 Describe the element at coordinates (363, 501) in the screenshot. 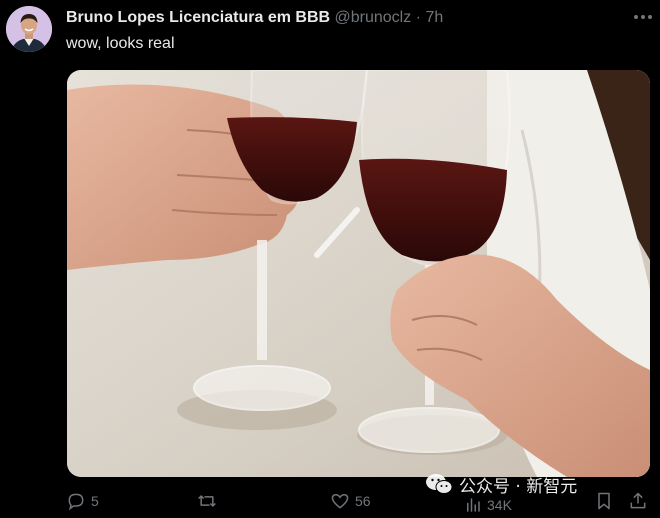

I see `like-count: 56` at that location.